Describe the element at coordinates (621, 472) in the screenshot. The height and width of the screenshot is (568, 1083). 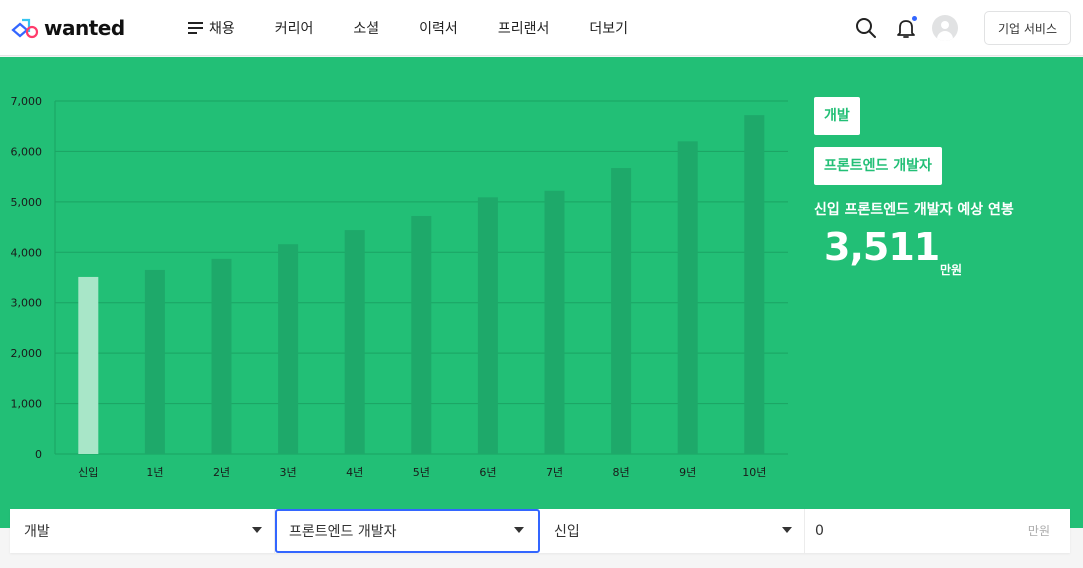
I see `x-tick-label: 8년` at that location.